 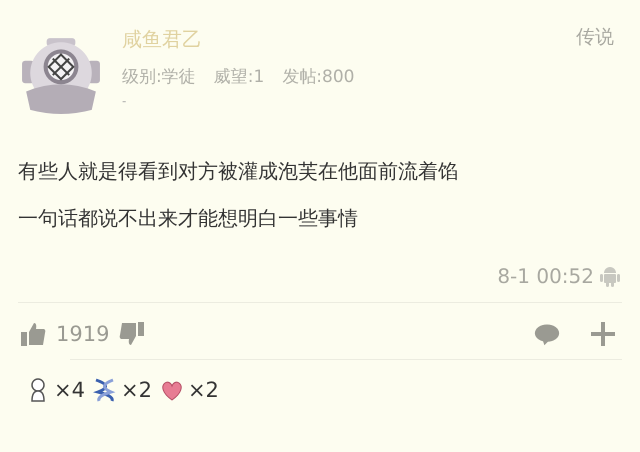 I want to click on user-rank: 传说, so click(x=595, y=37).